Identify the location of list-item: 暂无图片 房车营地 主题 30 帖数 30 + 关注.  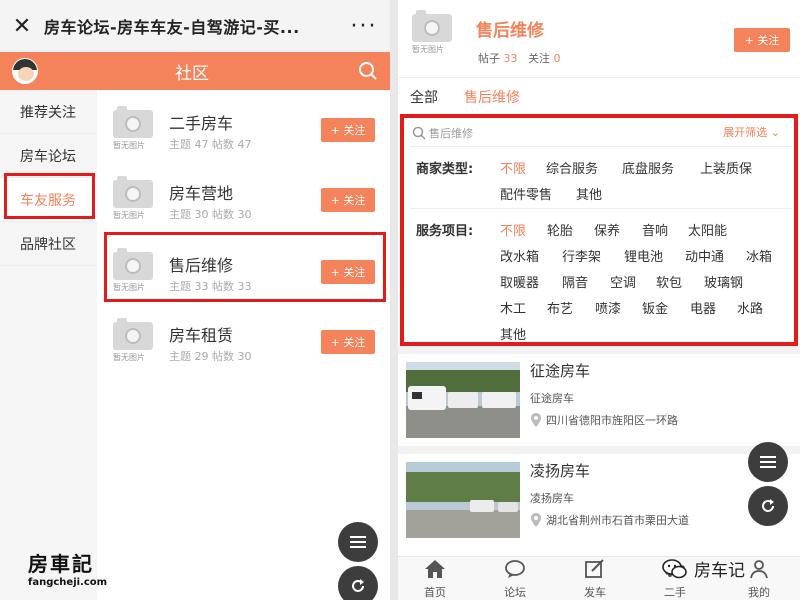
(243, 201).